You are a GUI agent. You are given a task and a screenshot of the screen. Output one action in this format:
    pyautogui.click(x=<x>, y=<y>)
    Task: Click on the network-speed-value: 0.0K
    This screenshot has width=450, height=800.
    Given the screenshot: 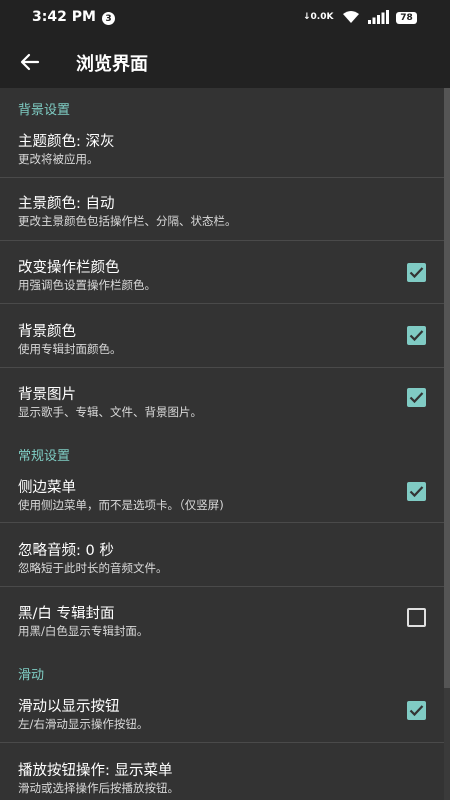 What is the action you would take?
    pyautogui.click(x=322, y=17)
    